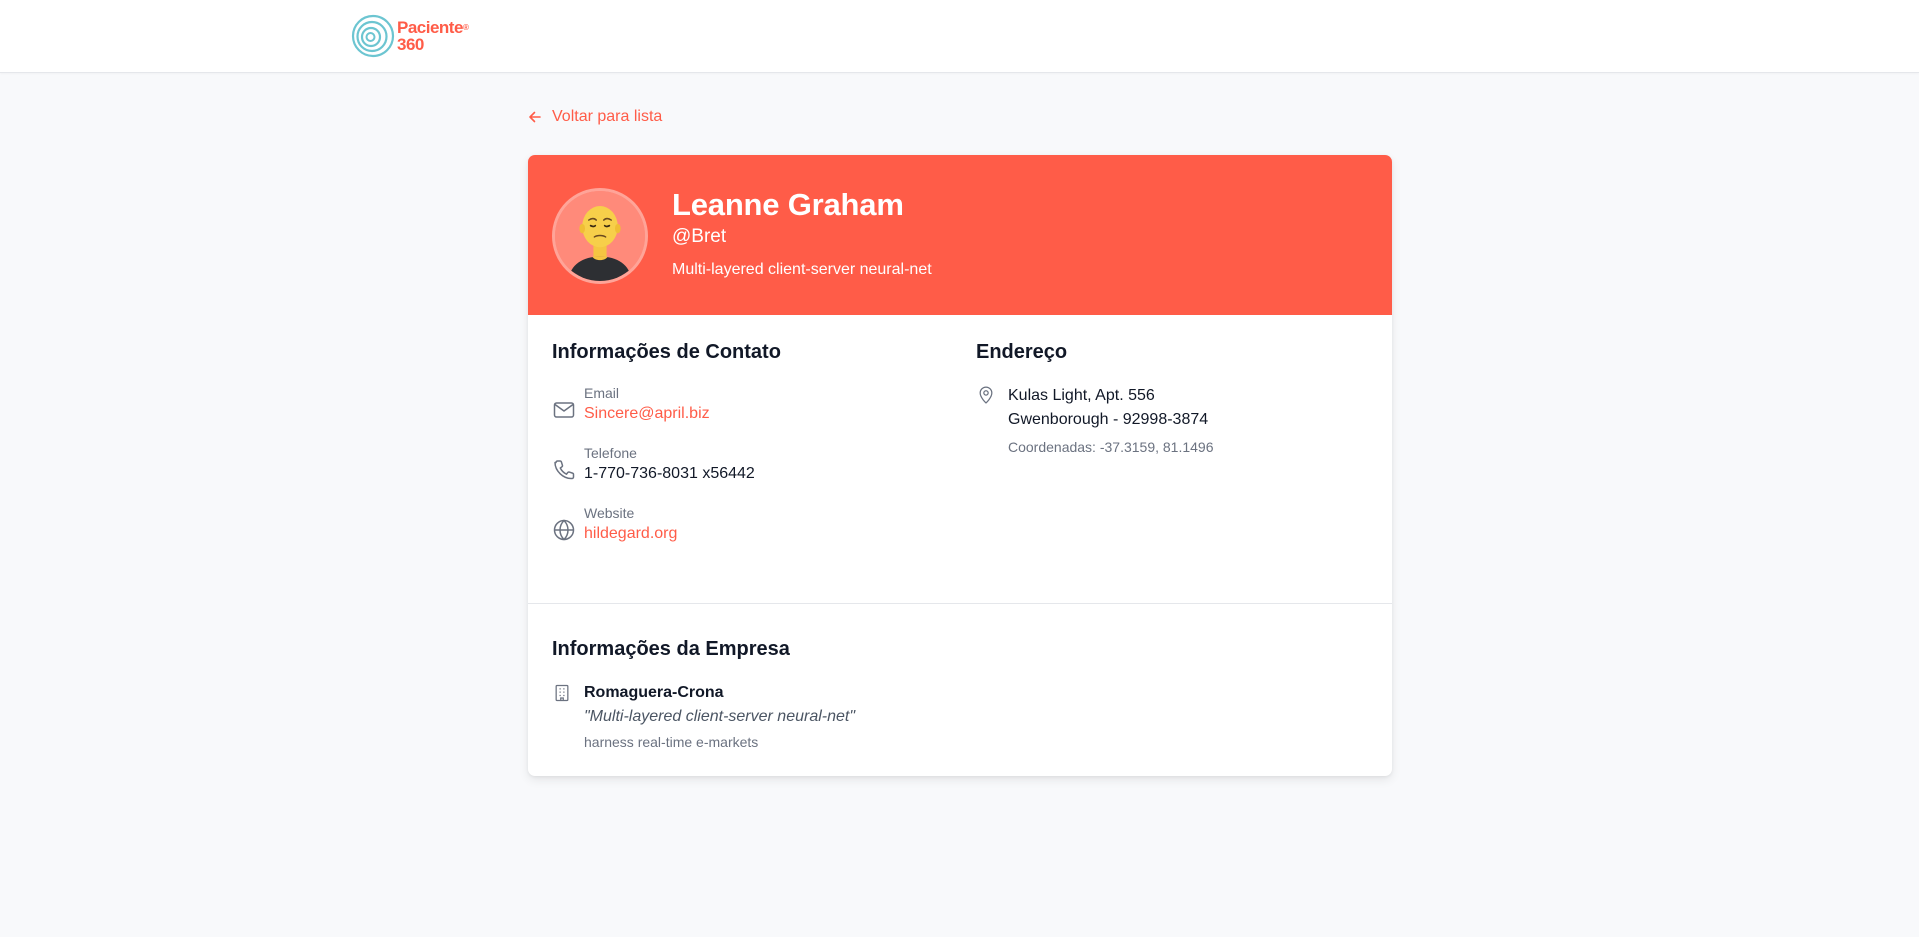  Describe the element at coordinates (610, 453) in the screenshot. I see `phone-label: Telefone` at that location.